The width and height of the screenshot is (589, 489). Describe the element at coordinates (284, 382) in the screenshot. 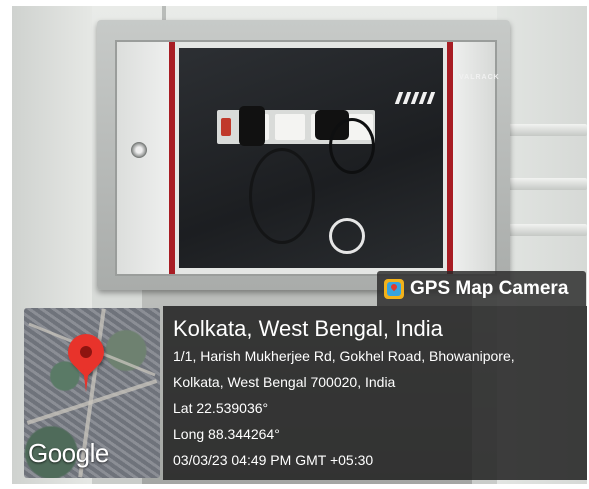

I see `address-line-2: Kolkata, West Bengal 700020, India` at that location.